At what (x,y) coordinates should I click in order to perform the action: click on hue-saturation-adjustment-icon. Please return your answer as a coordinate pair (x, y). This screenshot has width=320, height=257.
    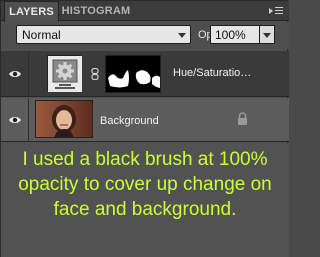
    Looking at the image, I should click on (64, 73).